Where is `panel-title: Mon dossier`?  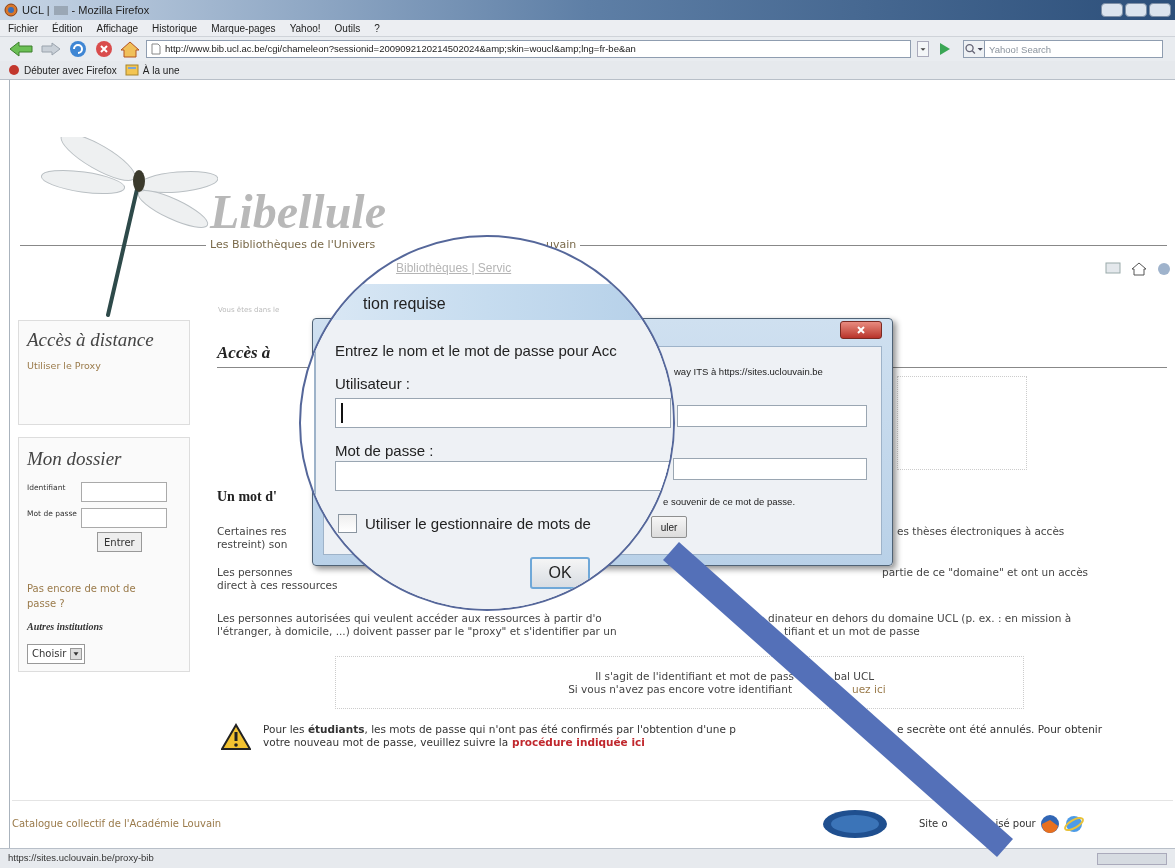 panel-title: Mon dossier is located at coordinates (75, 459).